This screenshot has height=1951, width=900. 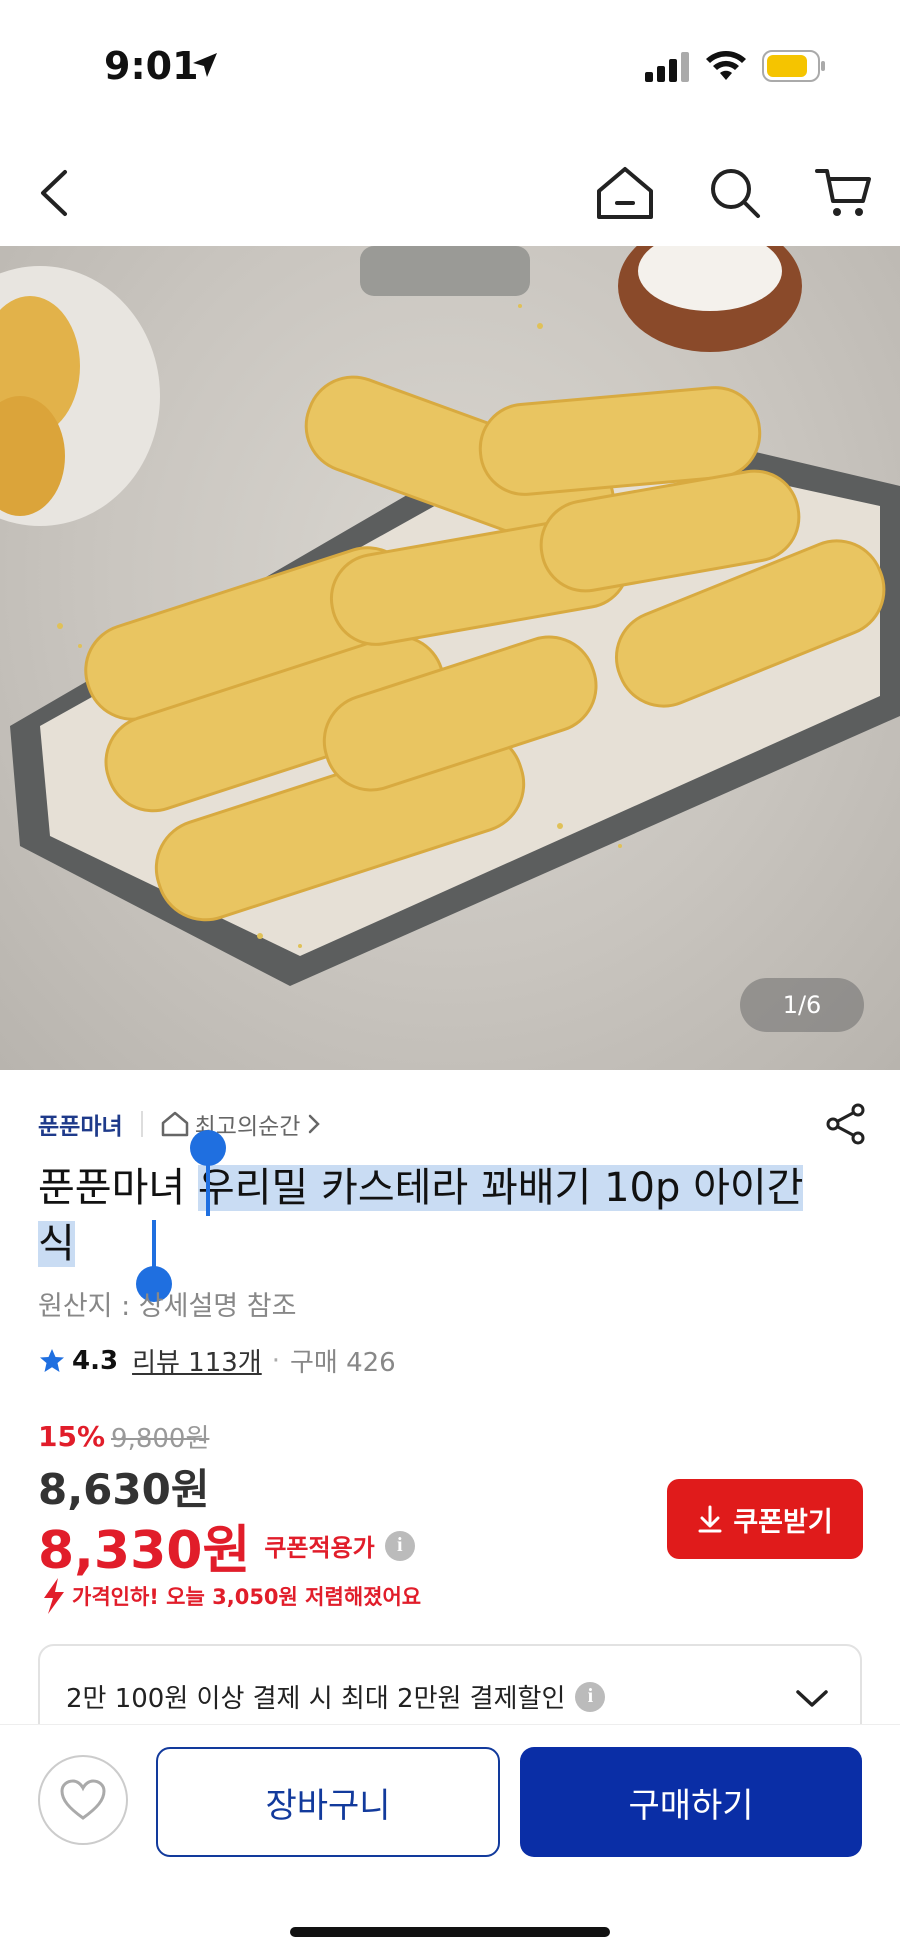 I want to click on battery-icon, so click(x=793, y=66).